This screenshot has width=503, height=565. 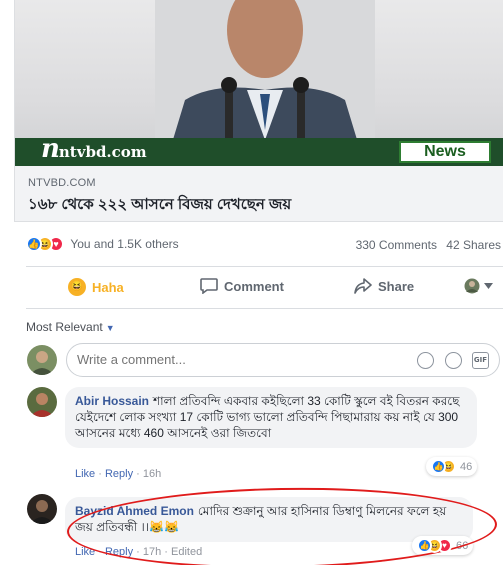 I want to click on haha-emoji-icon: 😆, so click(x=77, y=287).